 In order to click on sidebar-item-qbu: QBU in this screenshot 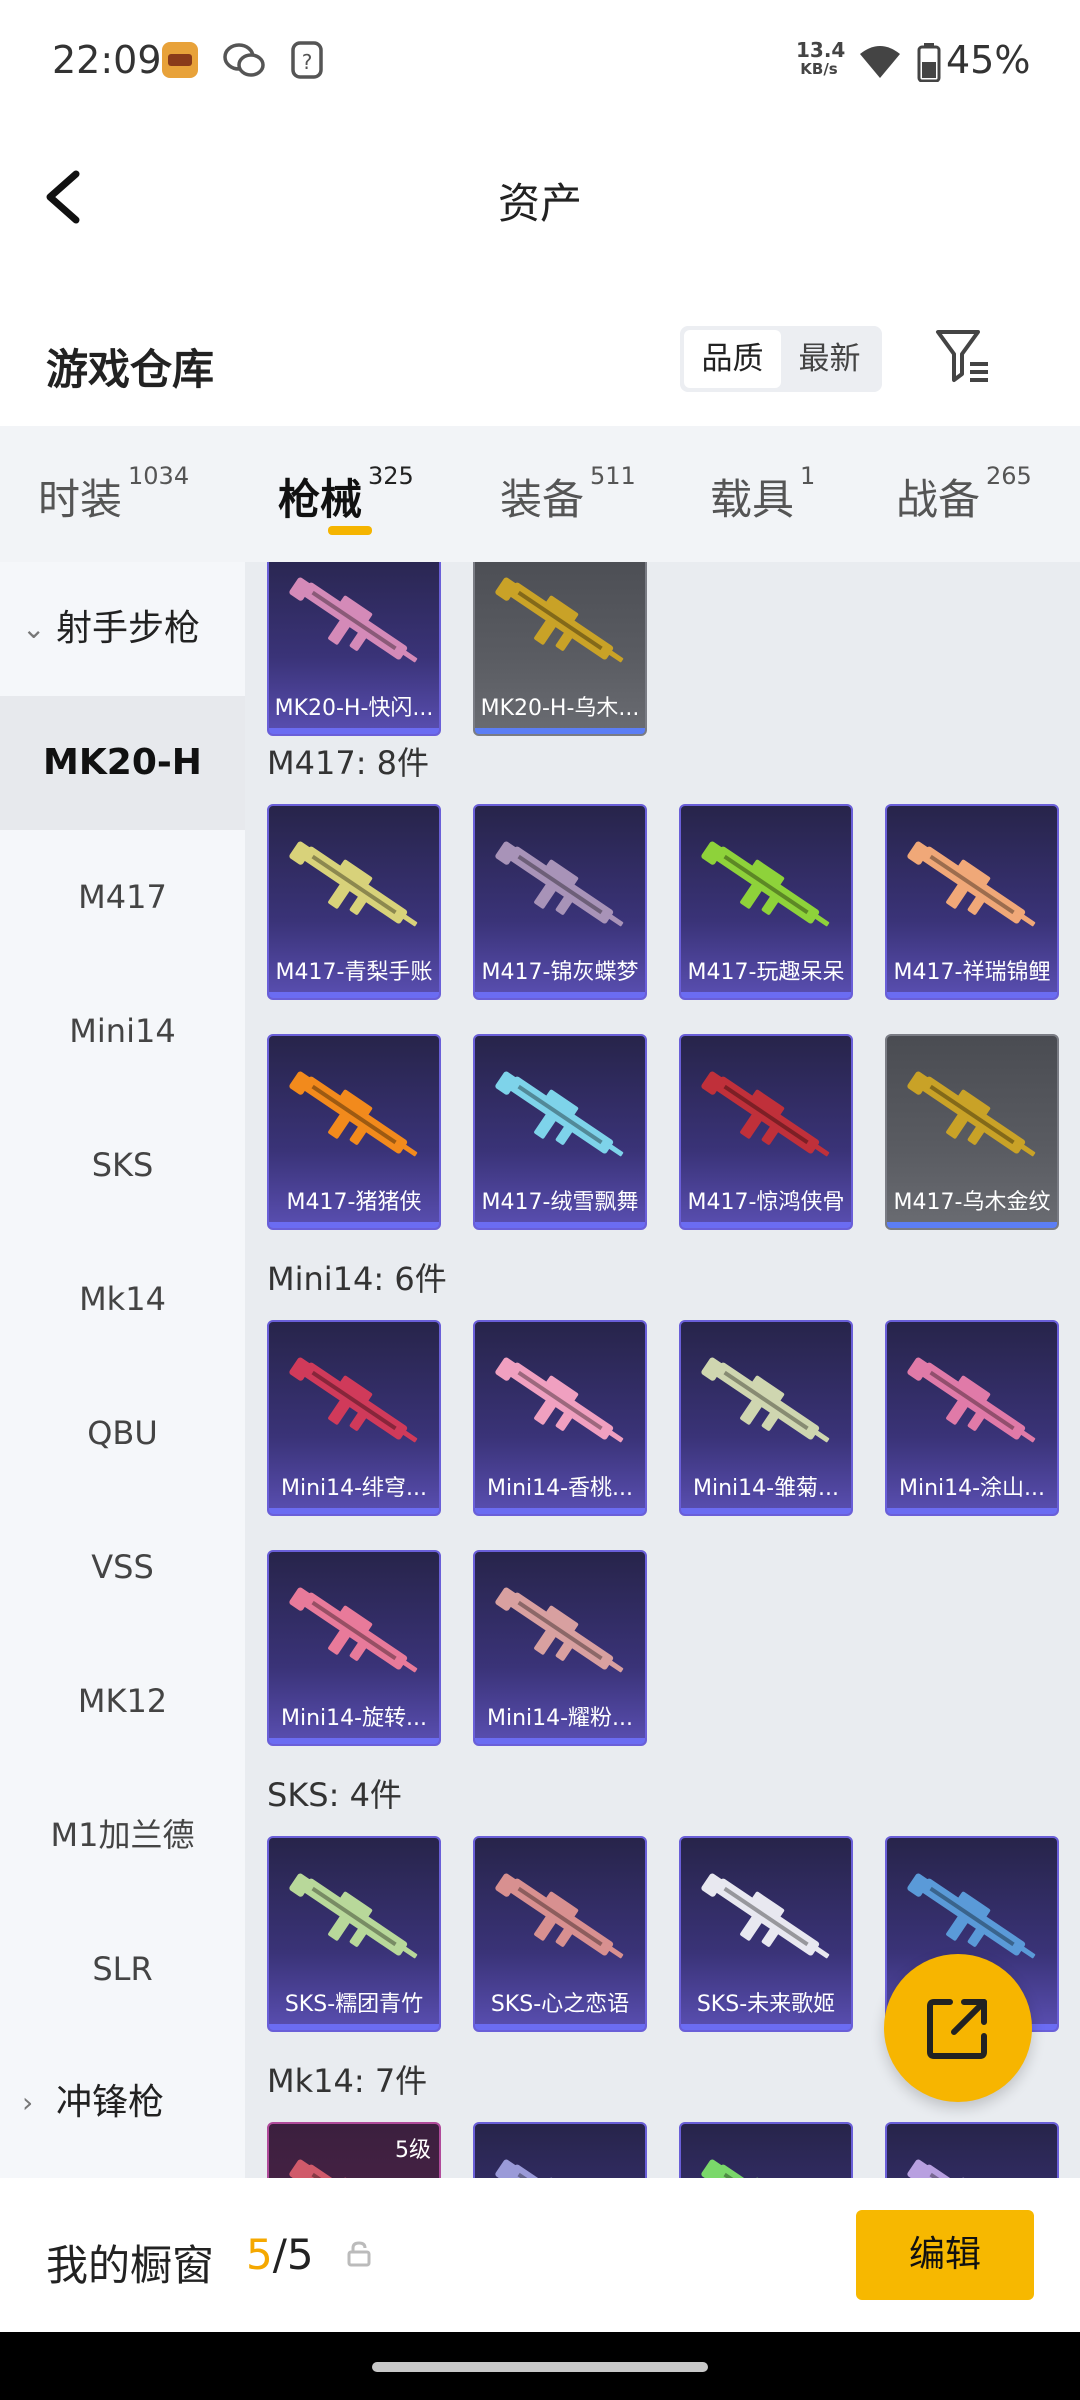, I will do `click(122, 1433)`.